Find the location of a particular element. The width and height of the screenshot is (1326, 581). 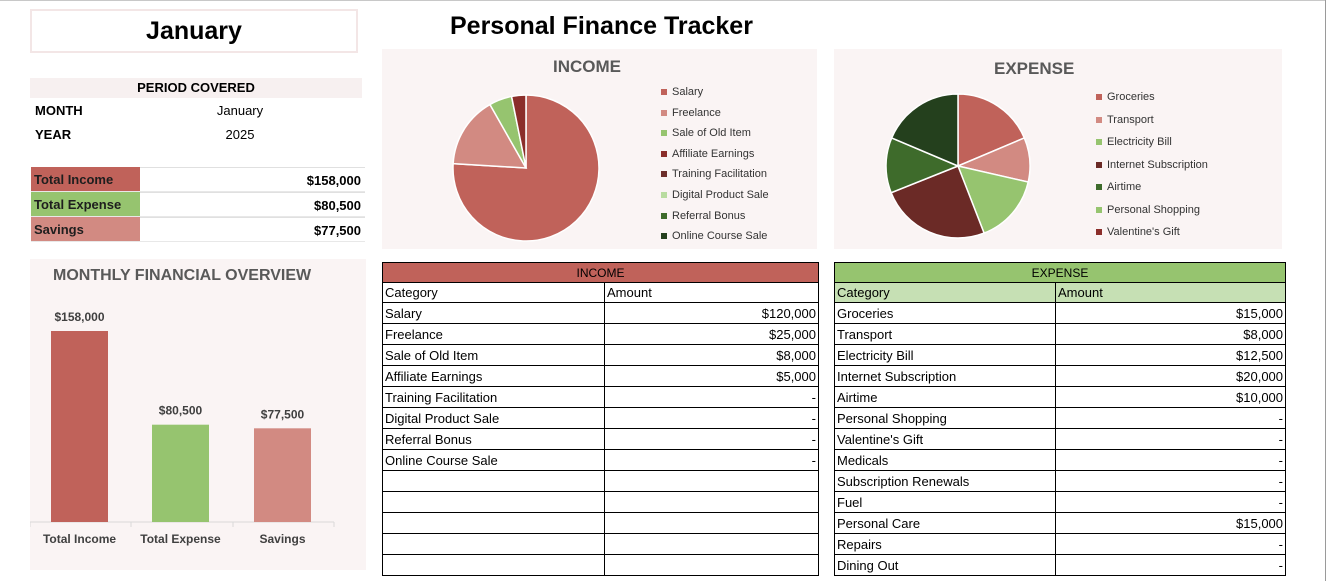

category-cell: Fuel is located at coordinates (945, 502).